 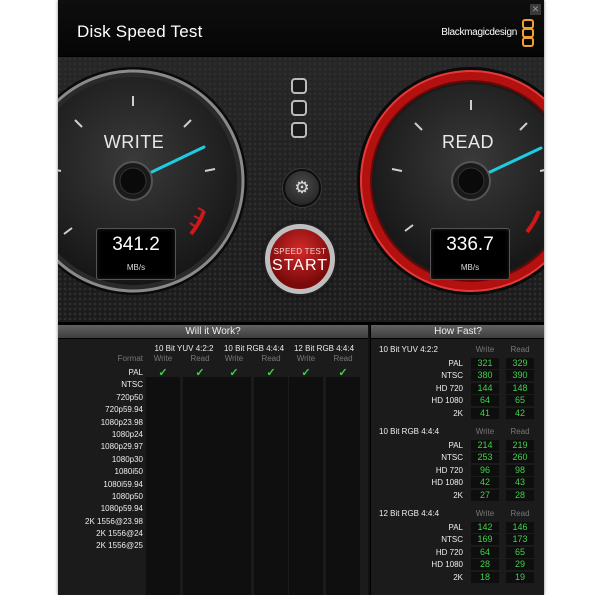 What do you see at coordinates (470, 267) in the screenshot?
I see `read-speed-unit: MB/s` at bounding box center [470, 267].